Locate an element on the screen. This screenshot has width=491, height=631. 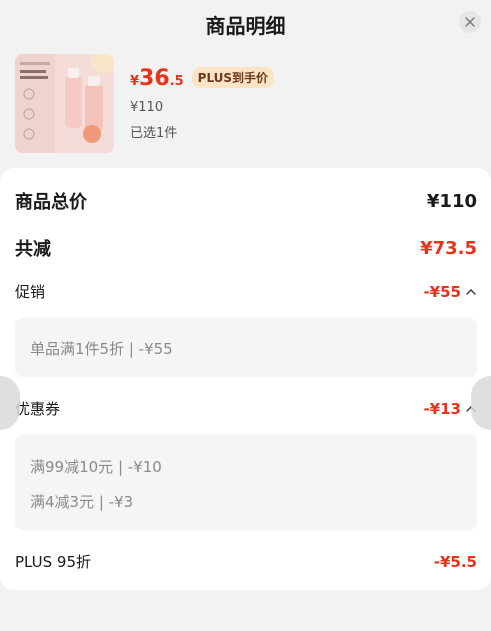
close-icon is located at coordinates (470, 22).